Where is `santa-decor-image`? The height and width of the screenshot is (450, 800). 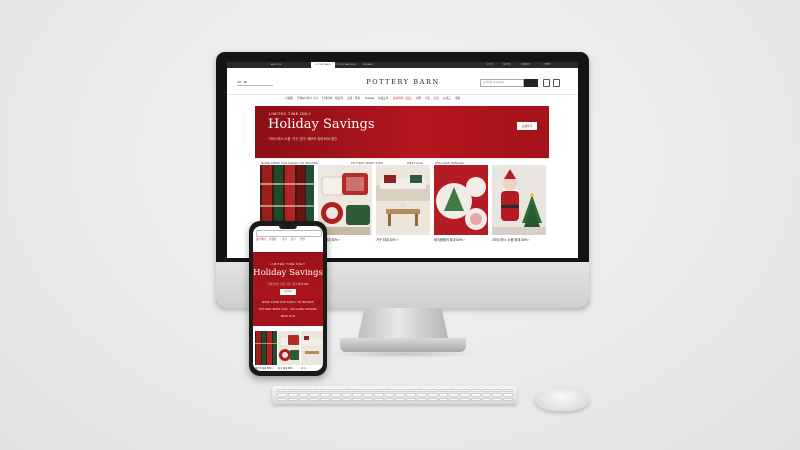
santa-decor-image is located at coordinates (519, 200).